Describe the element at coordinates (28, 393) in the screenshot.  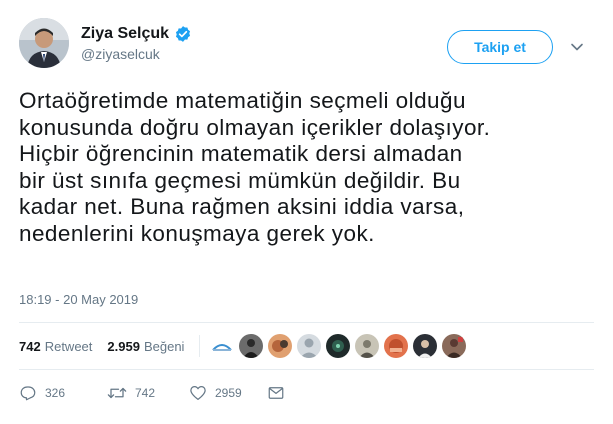
I see `reply-icon` at that location.